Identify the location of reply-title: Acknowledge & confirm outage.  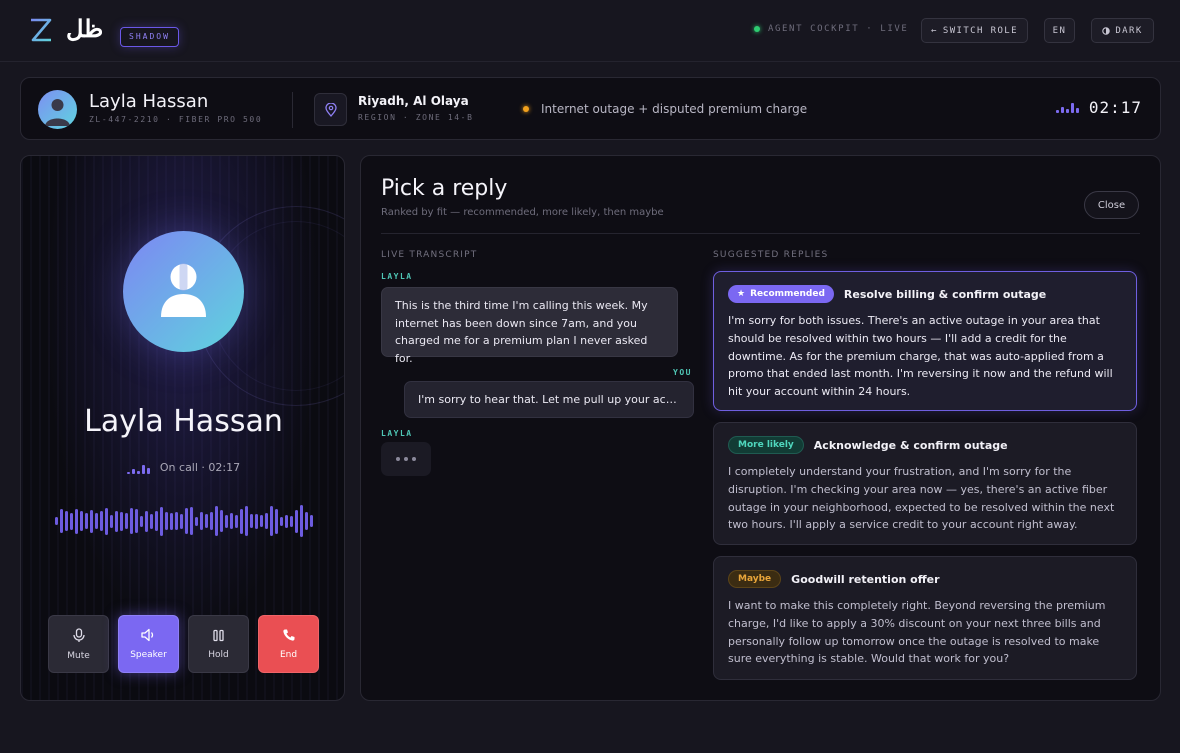
(910, 445).